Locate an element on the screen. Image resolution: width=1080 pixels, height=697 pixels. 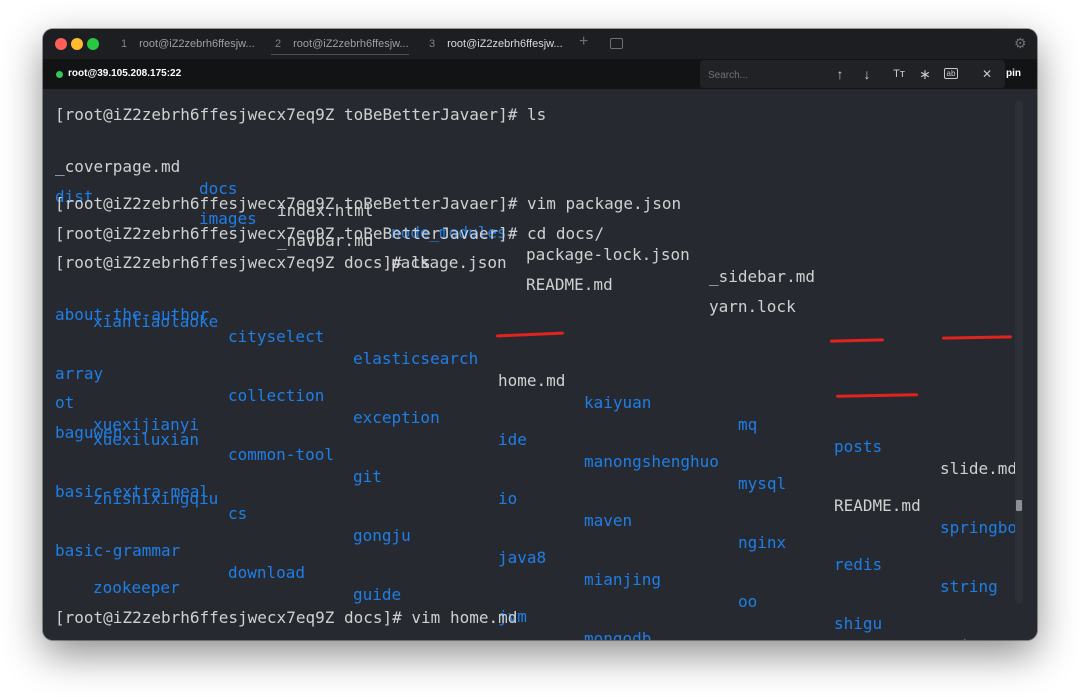
tab-number: 3 is located at coordinates (432, 44).